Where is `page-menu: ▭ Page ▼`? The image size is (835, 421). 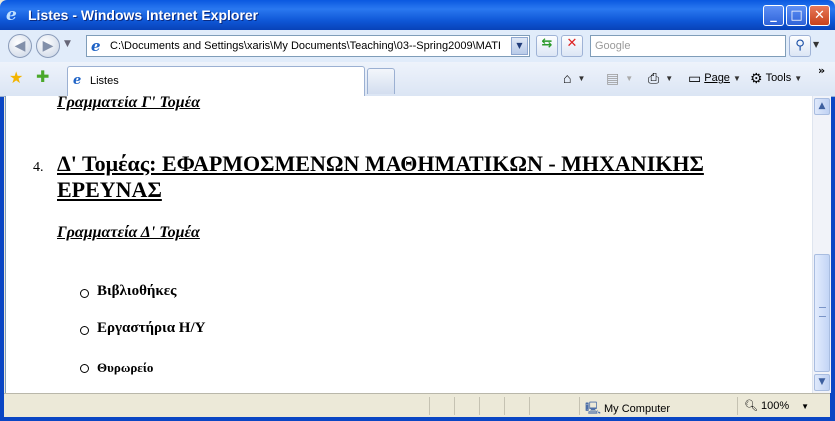 page-menu: ▭ Page ▼ is located at coordinates (714, 78).